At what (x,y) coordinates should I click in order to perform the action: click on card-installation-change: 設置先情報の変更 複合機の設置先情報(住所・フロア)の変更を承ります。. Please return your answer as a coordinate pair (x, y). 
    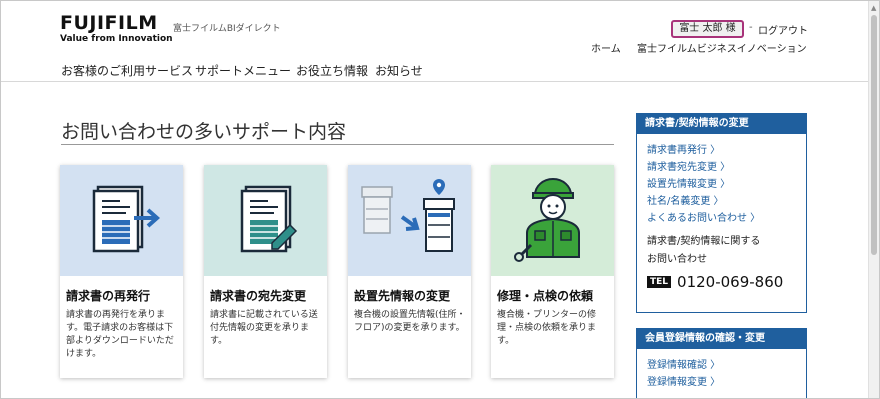
    Looking at the image, I should click on (409, 271).